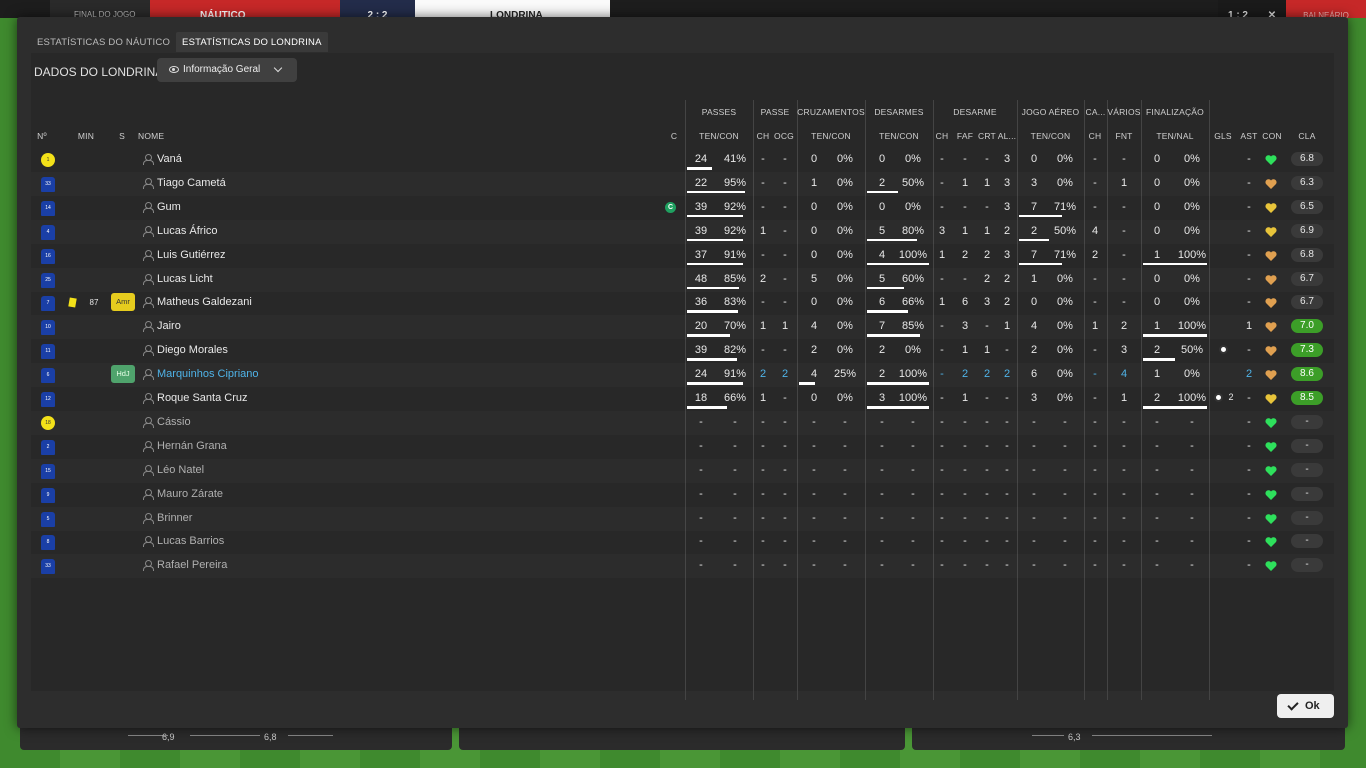 Image resolution: width=1366 pixels, height=768 pixels. Describe the element at coordinates (701, 182) in the screenshot. I see `stat-pa: 22` at that location.